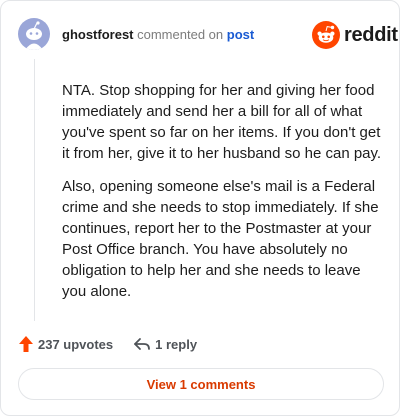  Describe the element at coordinates (34, 190) in the screenshot. I see `thread-line` at that location.